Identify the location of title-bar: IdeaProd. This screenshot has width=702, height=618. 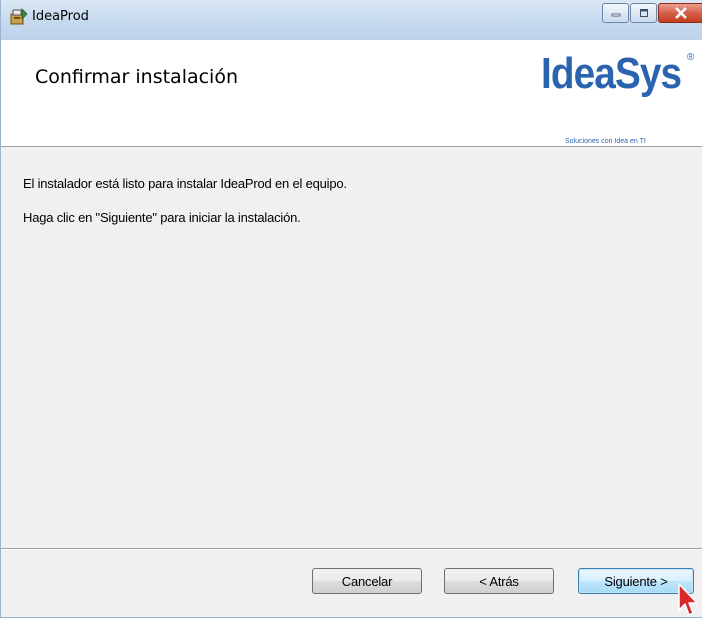
(351, 20).